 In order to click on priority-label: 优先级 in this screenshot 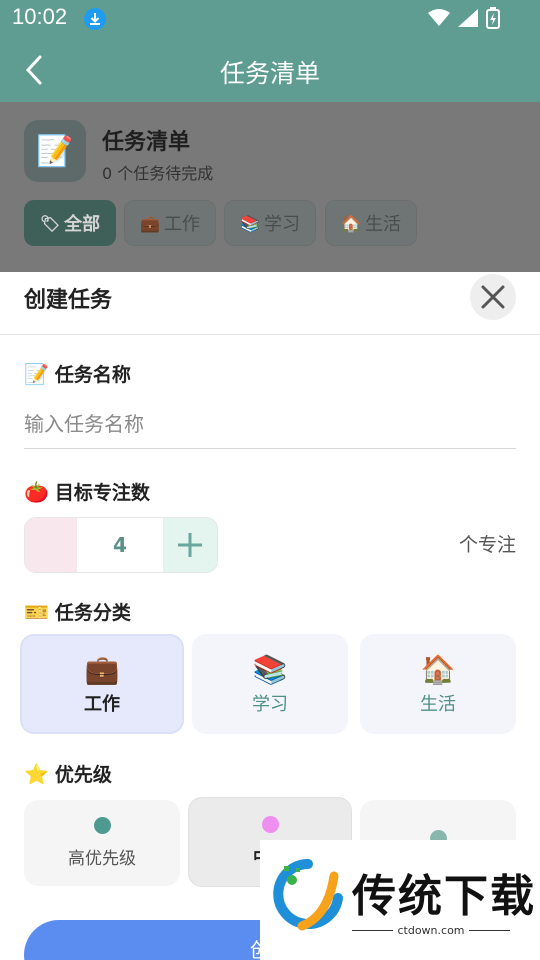, I will do `click(83, 775)`.